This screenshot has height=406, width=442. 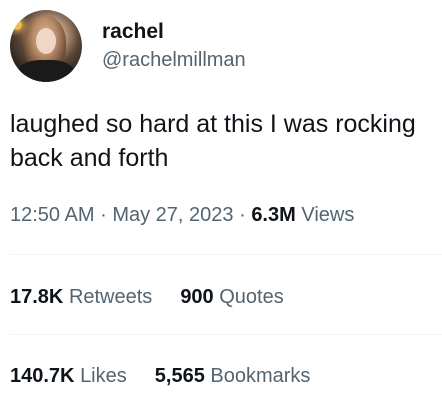 What do you see at coordinates (328, 215) in the screenshot?
I see `views-label: Views` at bounding box center [328, 215].